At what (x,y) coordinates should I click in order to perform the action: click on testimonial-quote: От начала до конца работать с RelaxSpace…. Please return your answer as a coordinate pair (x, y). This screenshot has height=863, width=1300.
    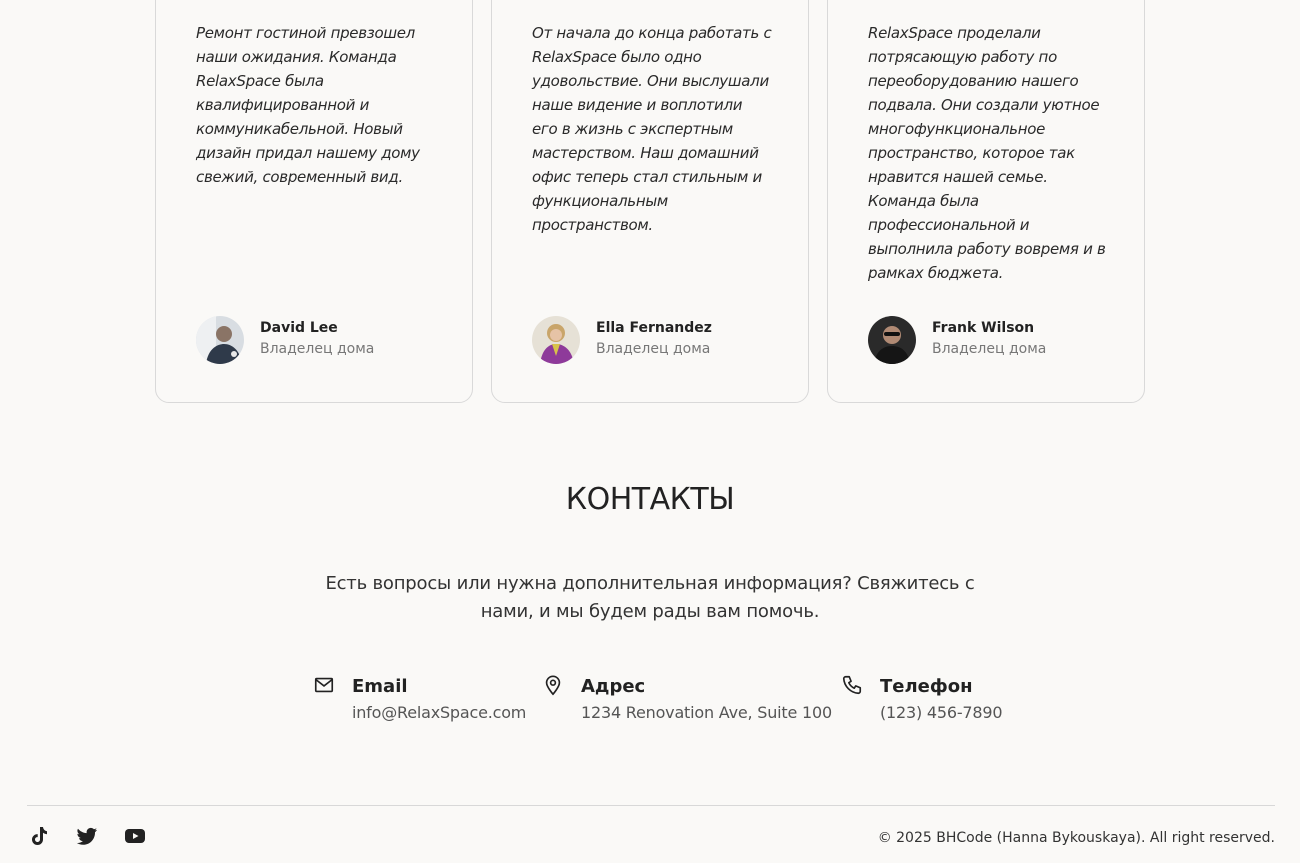
    Looking at the image, I should click on (652, 129).